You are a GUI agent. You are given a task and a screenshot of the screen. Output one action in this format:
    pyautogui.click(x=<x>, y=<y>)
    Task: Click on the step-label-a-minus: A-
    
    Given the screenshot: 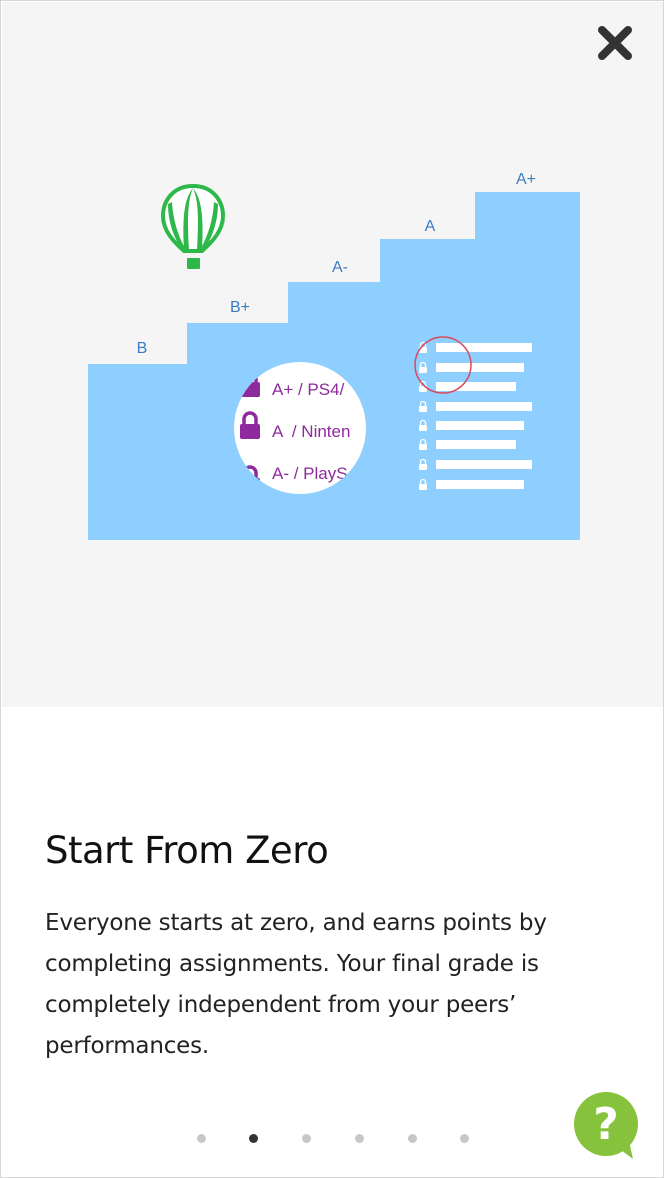 What is the action you would take?
    pyautogui.click(x=340, y=267)
    